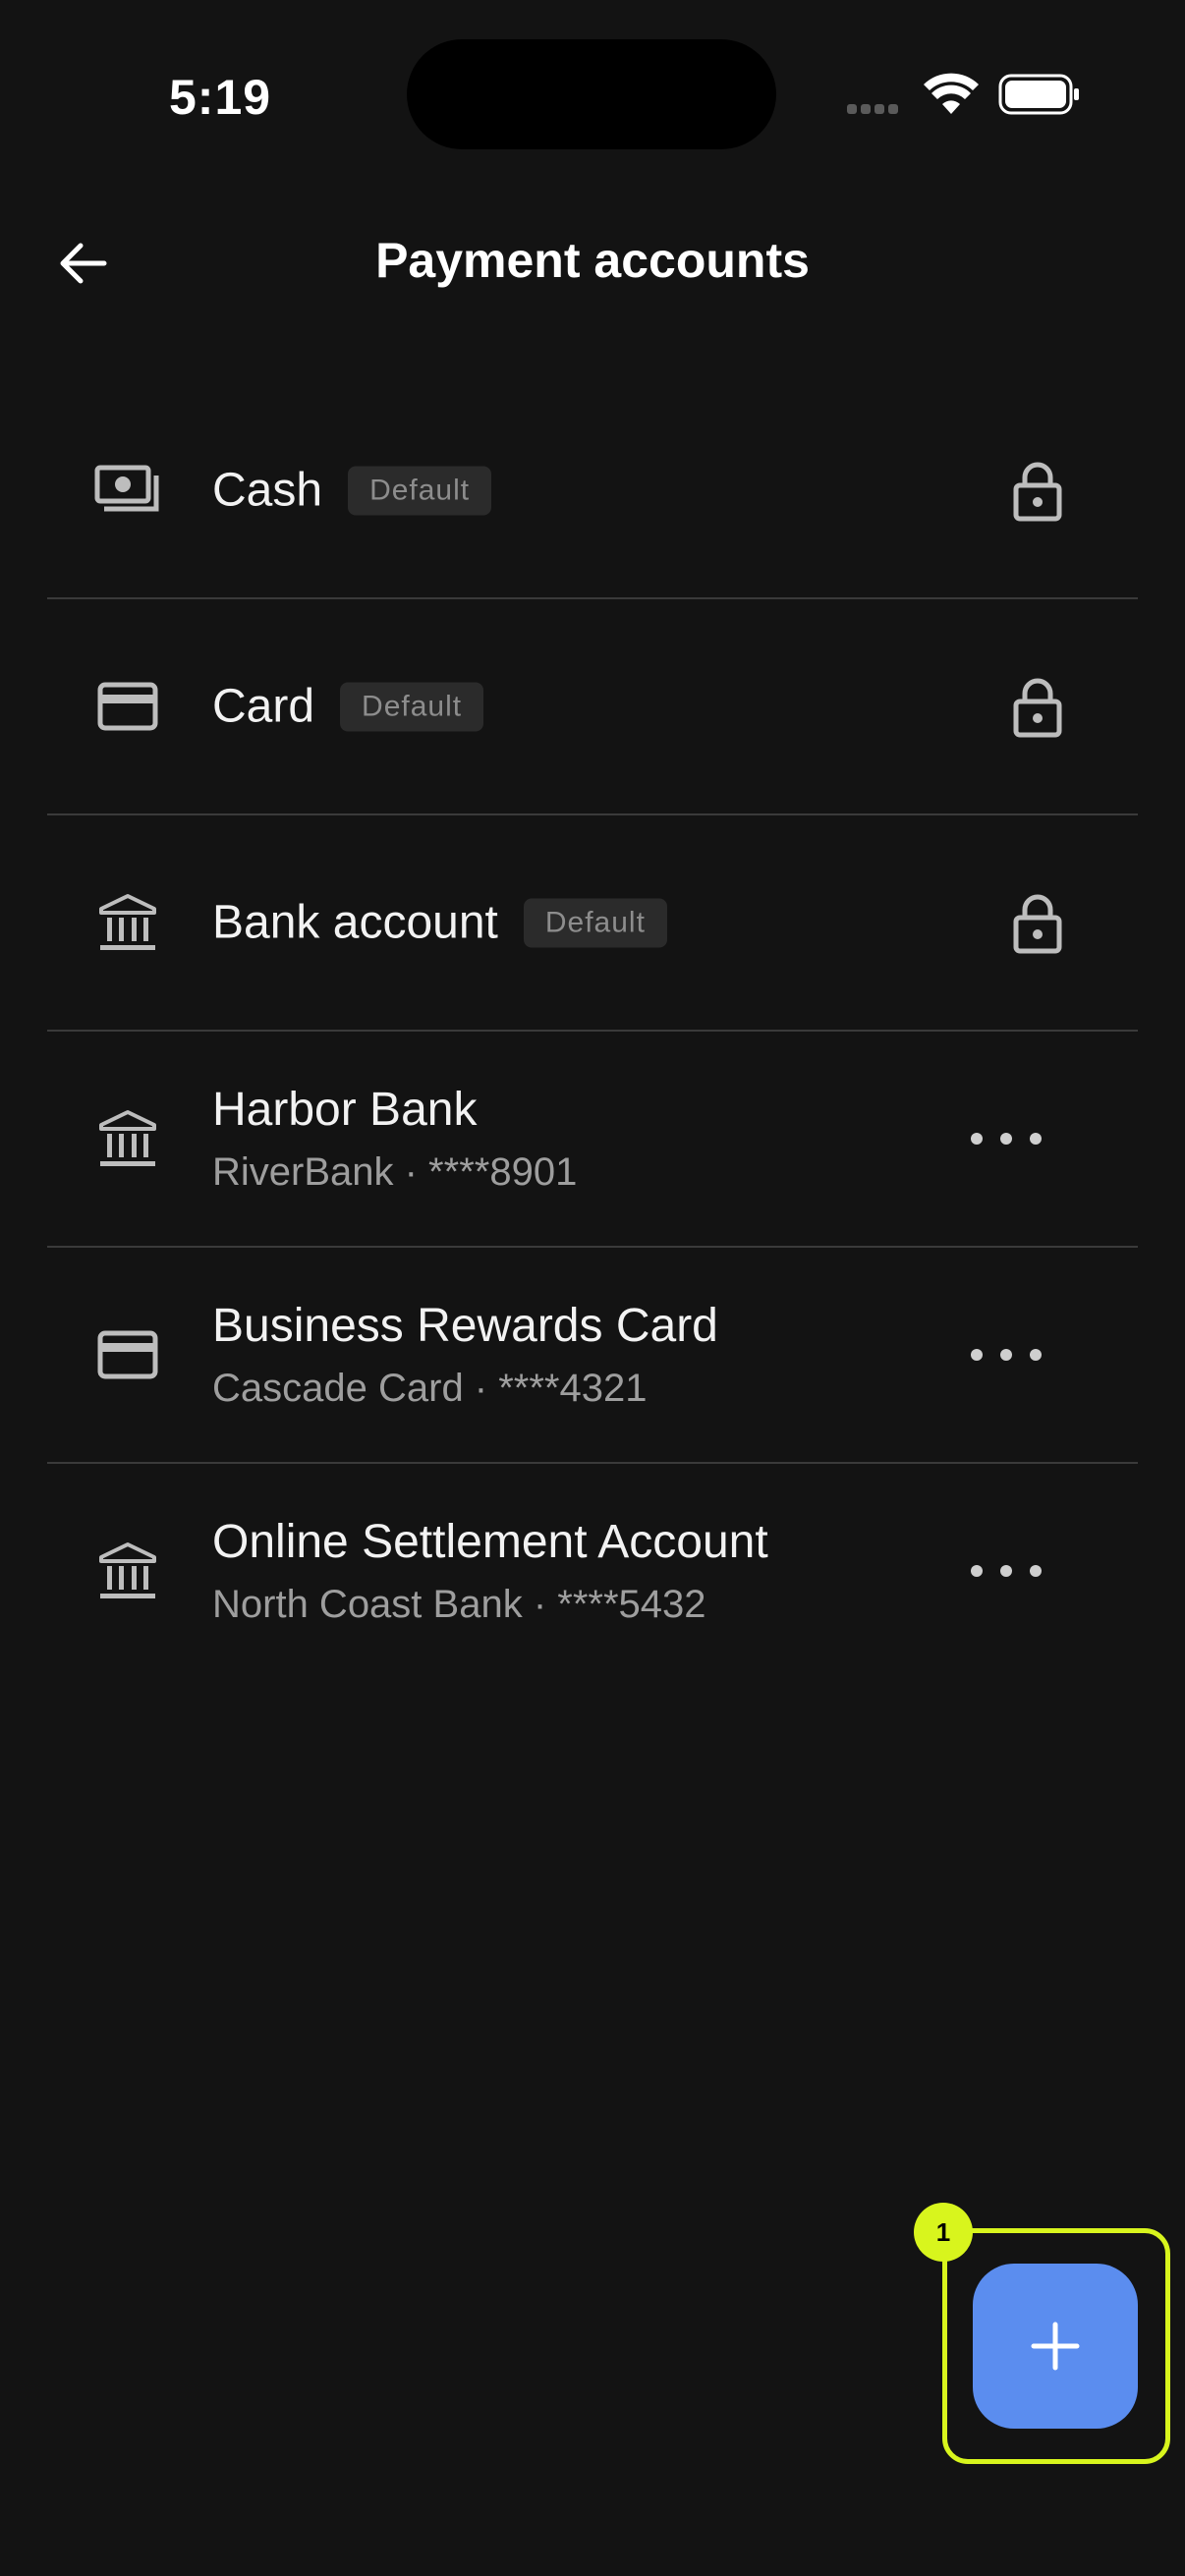  What do you see at coordinates (952, 93) in the screenshot?
I see `wifi-icon` at bounding box center [952, 93].